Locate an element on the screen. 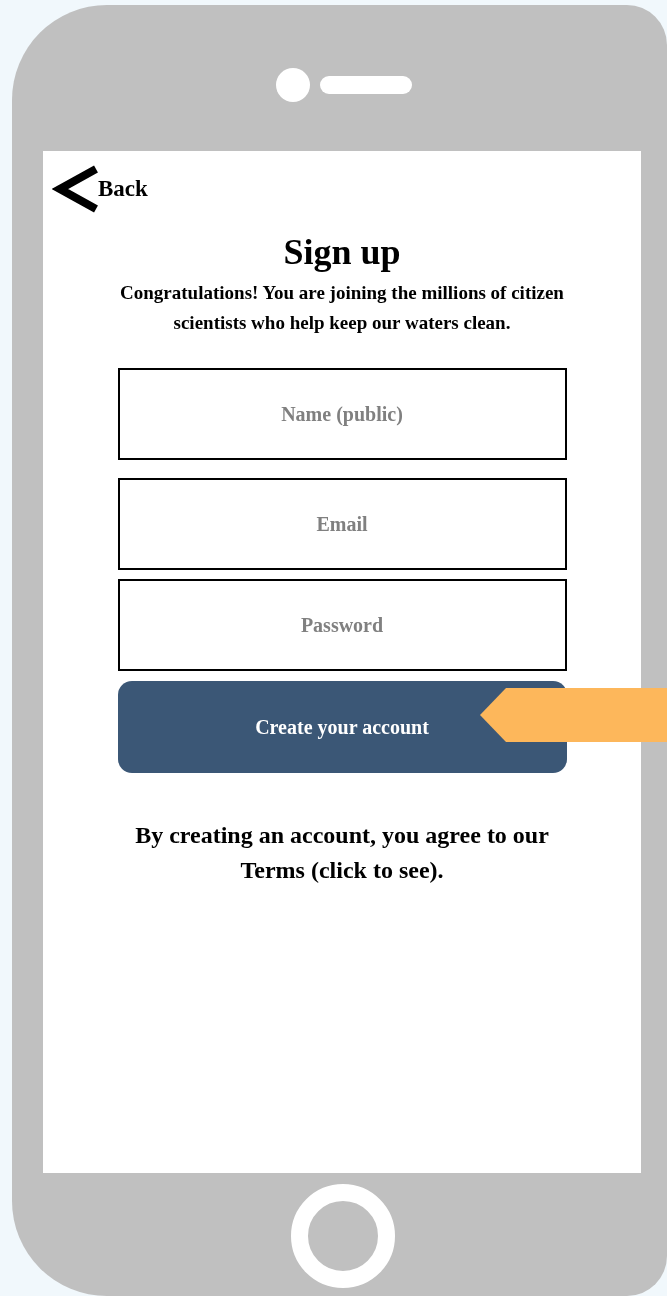  intro-text: Congratulations! You are joining the millions of citizen scientists who help keep our waters clean. is located at coordinates (342, 308).